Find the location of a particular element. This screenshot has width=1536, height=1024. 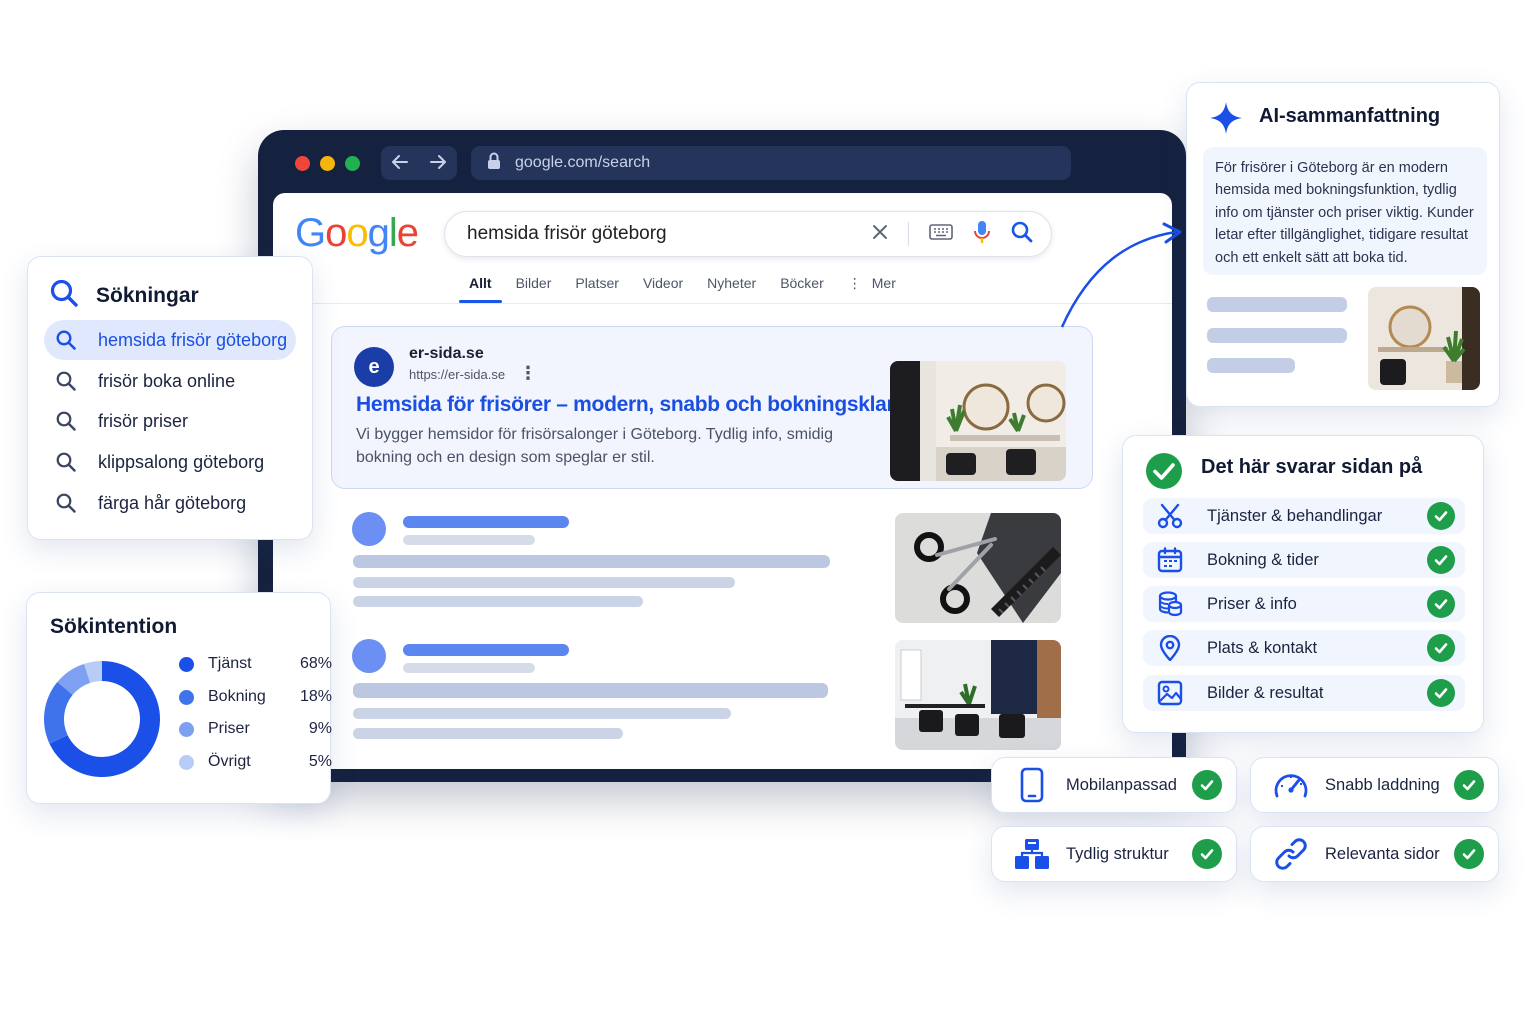

search-suggestion-label: klippsalong göteborg is located at coordinates (181, 461).